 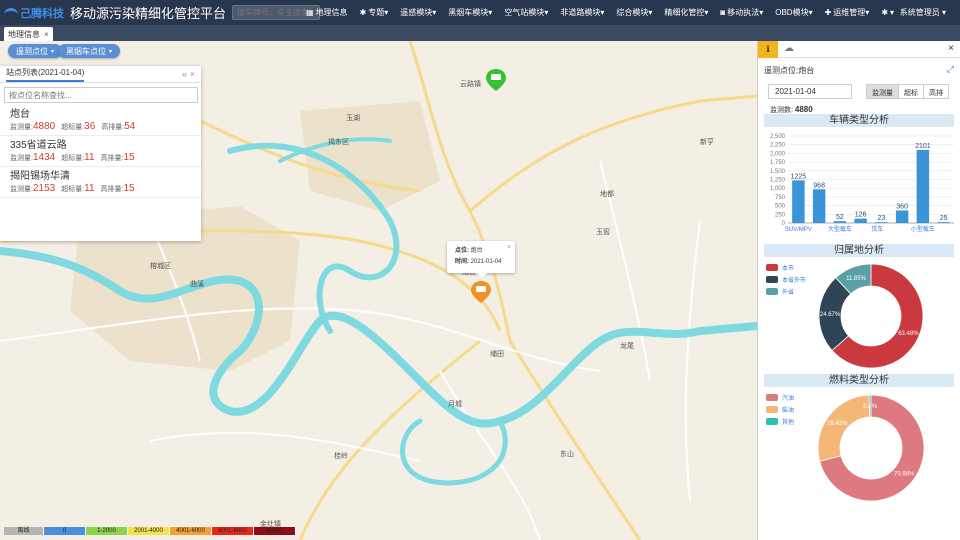 What do you see at coordinates (470, 12) in the screenshot?
I see `nav-item-3: 黑烟车模块 ▾` at bounding box center [470, 12].